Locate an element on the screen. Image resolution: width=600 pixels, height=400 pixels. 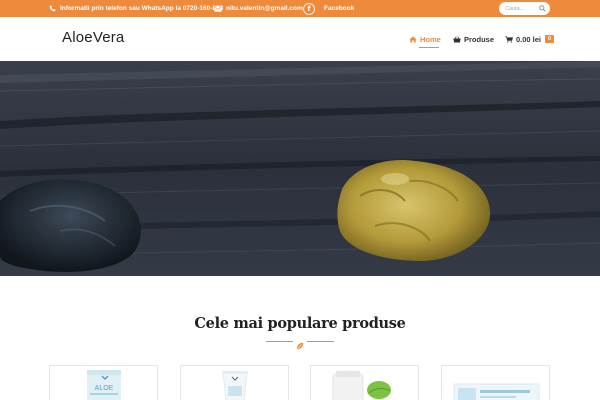
nav-label-home: Home is located at coordinates (430, 39).